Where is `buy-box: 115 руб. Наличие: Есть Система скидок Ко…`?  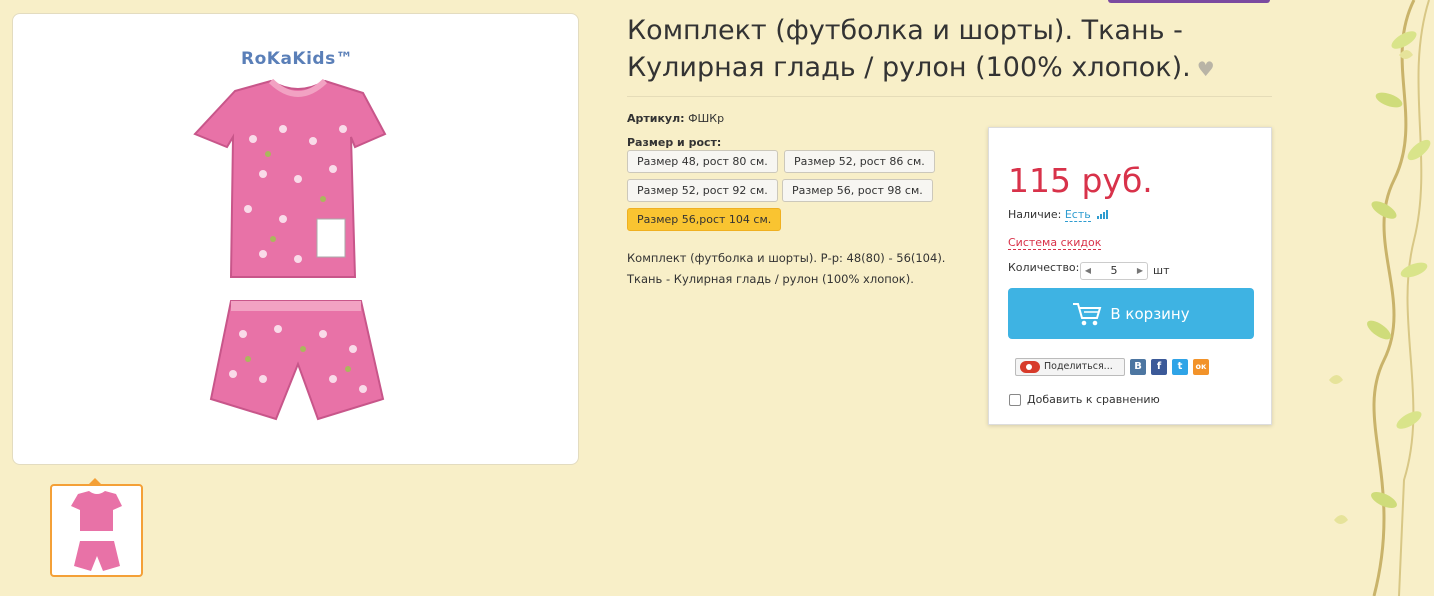
buy-box: 115 руб. Наличие: Есть Система скидок Ко… is located at coordinates (1130, 276).